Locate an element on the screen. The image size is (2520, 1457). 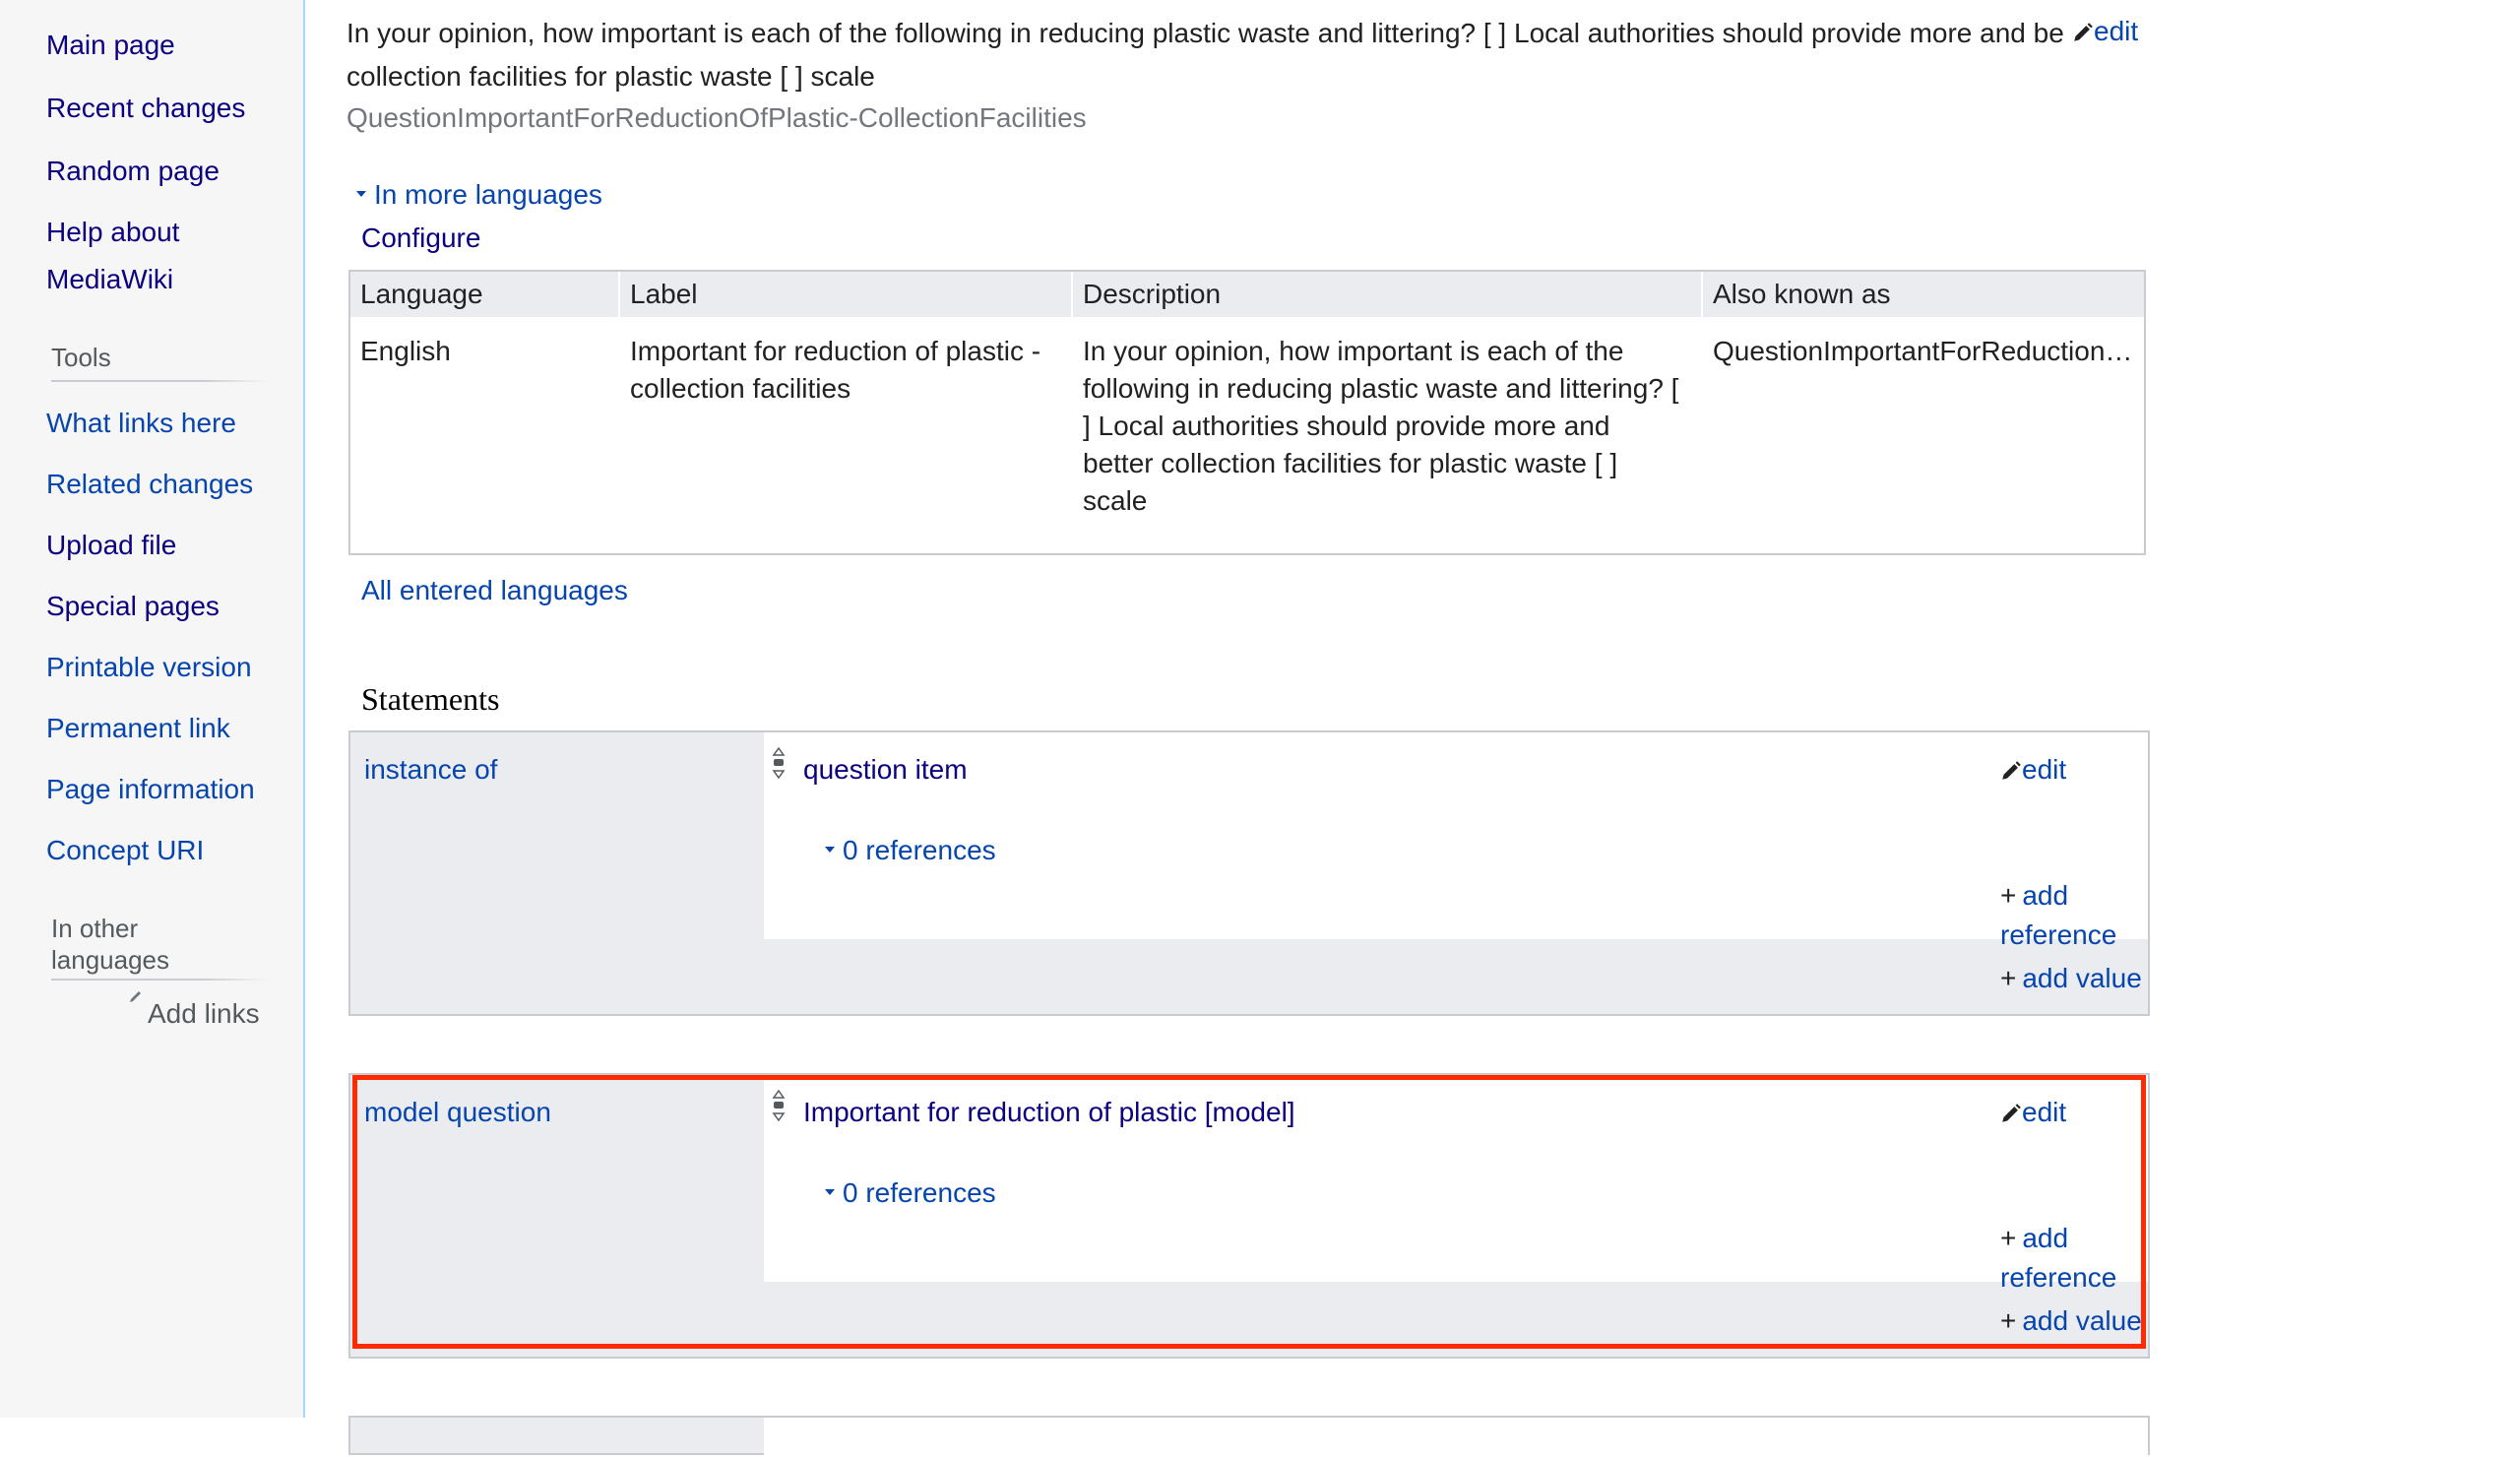
nav-main-page: Main page is located at coordinates (110, 45).